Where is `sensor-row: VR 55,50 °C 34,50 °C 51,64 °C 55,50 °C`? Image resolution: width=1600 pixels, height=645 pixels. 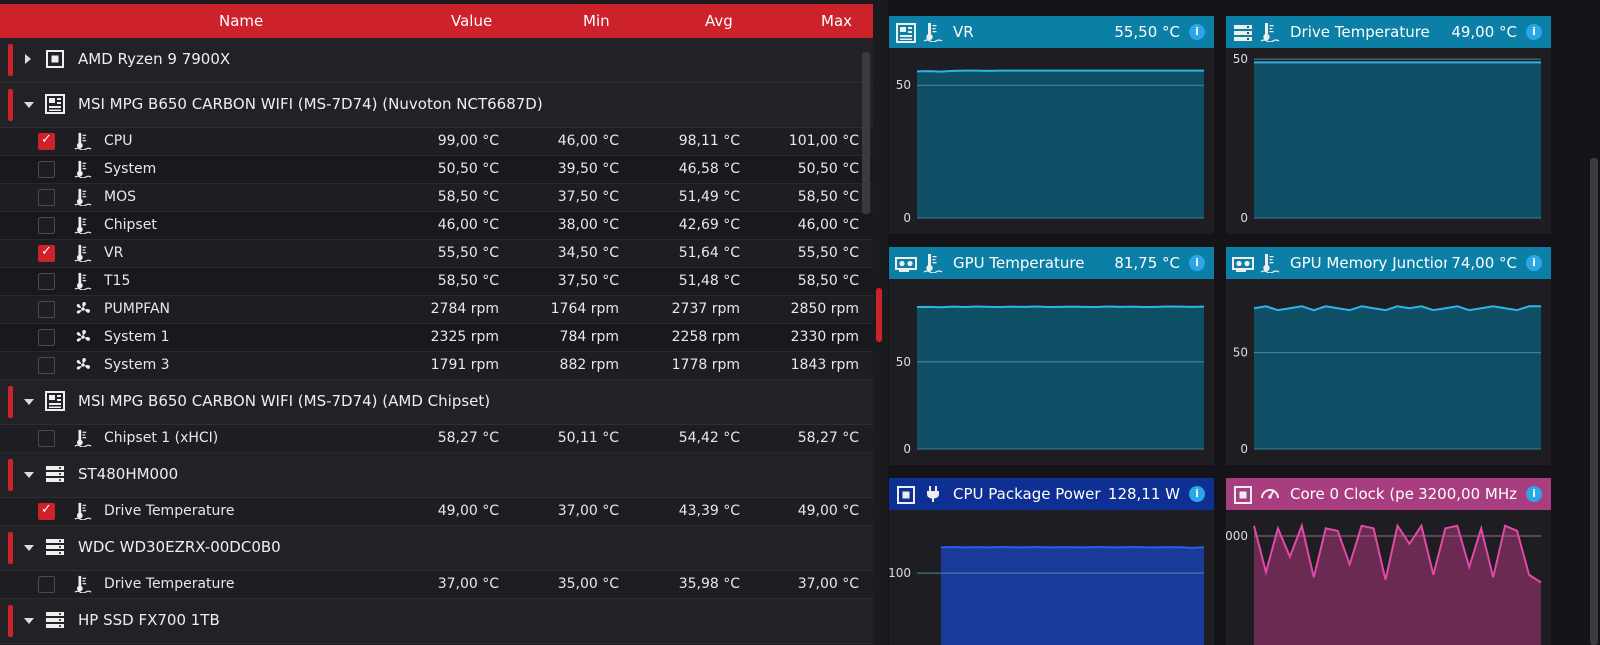 sensor-row: VR 55,50 °C 34,50 °C 51,64 °C 55,50 °C is located at coordinates (436, 254).